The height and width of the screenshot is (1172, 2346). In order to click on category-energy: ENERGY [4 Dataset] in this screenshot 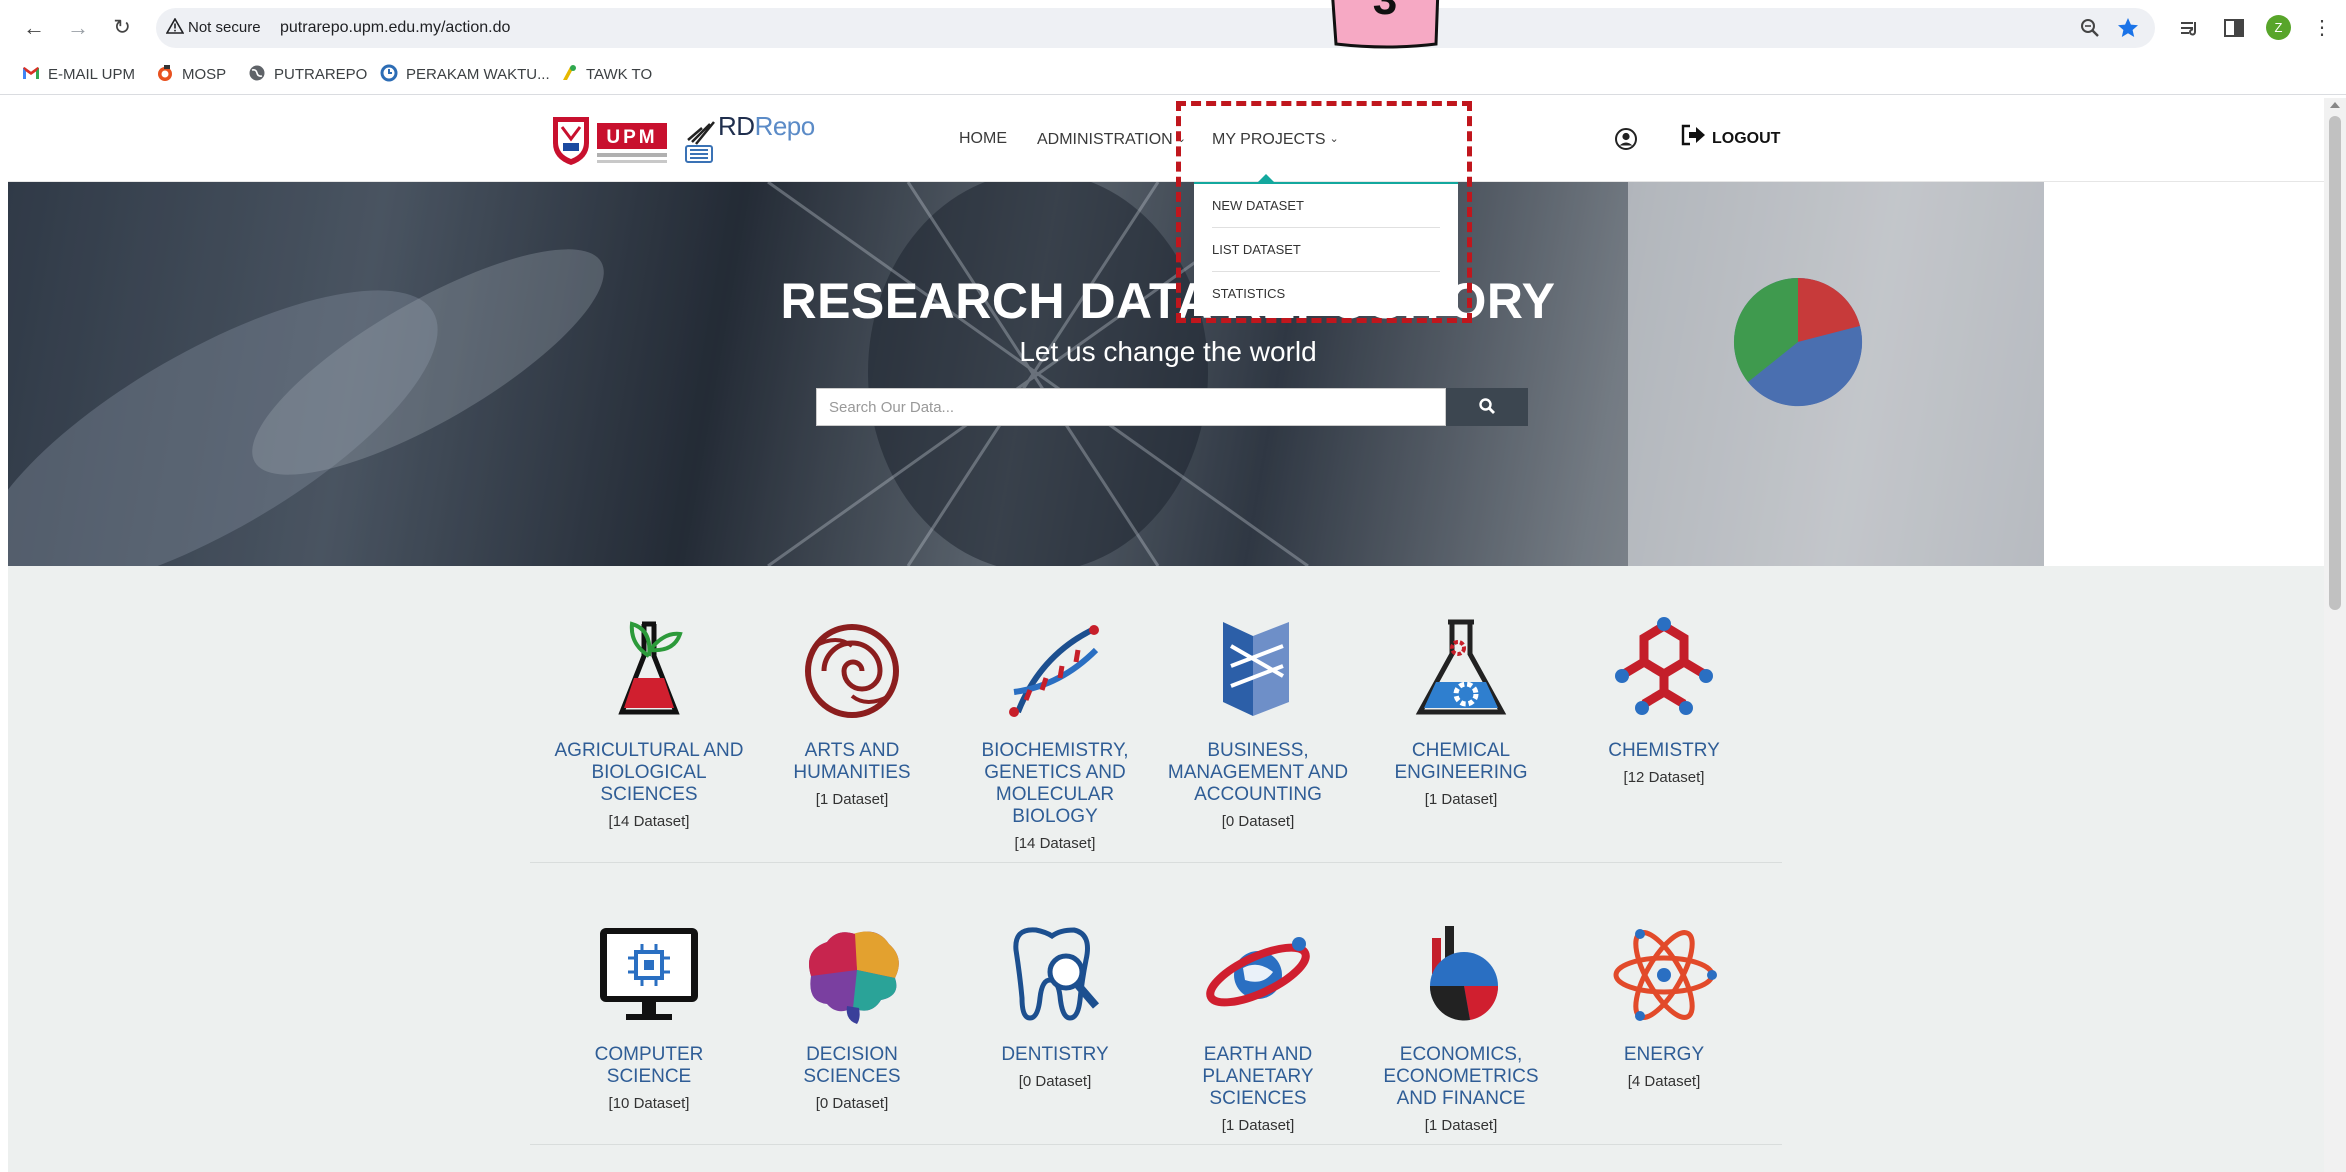, I will do `click(1664, 1006)`.